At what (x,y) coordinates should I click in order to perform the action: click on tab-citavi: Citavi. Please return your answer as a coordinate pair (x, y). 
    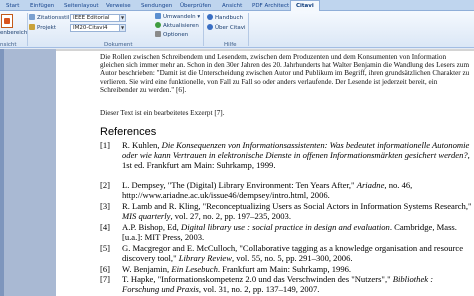
    Looking at the image, I should click on (305, 5).